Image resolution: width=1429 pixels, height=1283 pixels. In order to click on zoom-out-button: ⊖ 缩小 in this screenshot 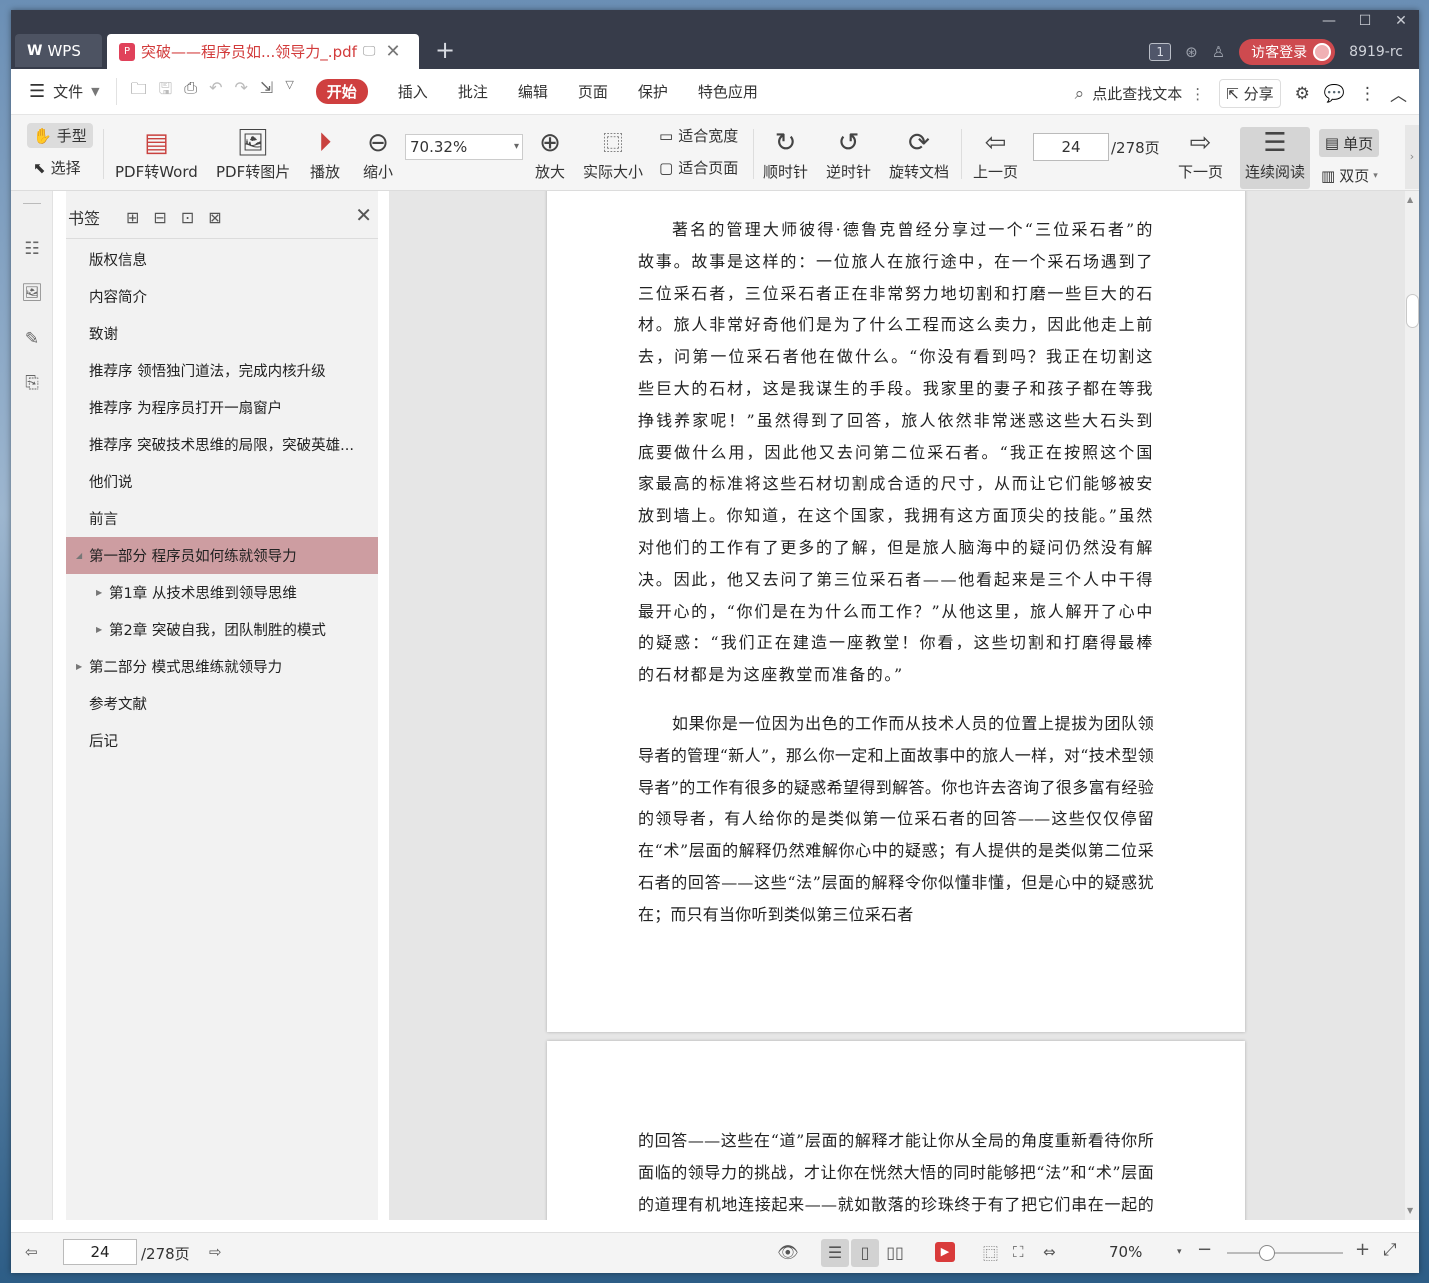, I will do `click(378, 153)`.